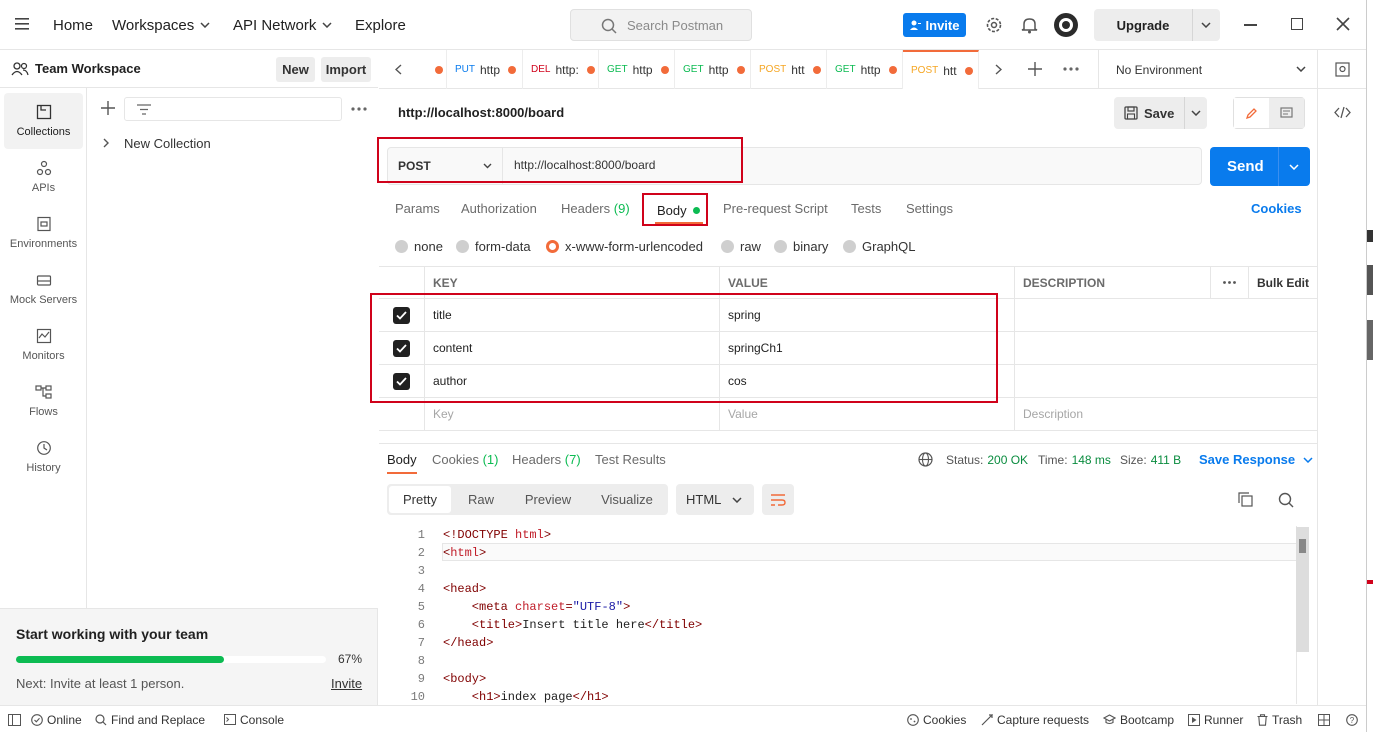 This screenshot has height=733, width=1373. I want to click on tab-authorization: Authorization, so click(499, 210).